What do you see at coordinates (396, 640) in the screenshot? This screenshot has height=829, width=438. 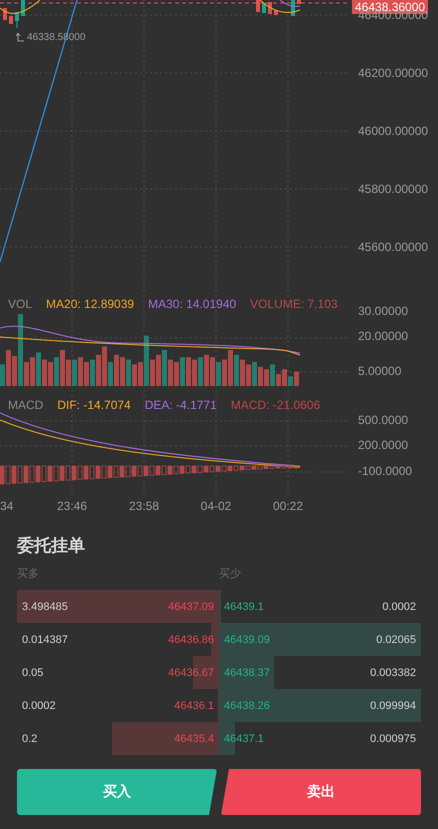 I see `ask-amount: 0.02065` at bounding box center [396, 640].